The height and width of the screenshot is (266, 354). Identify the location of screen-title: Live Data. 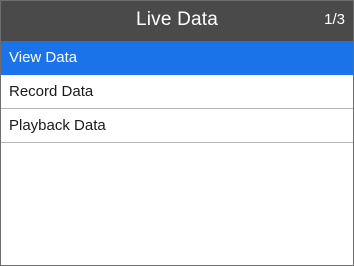
(177, 19).